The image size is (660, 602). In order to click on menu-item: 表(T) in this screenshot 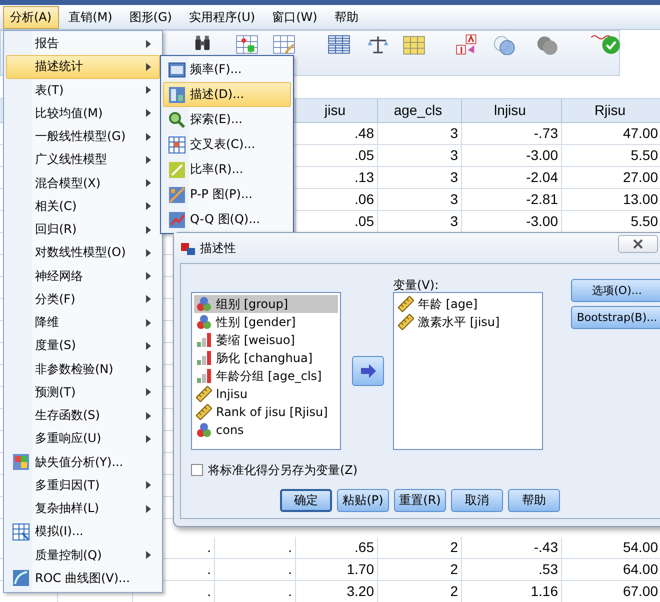, I will do `click(83, 90)`.